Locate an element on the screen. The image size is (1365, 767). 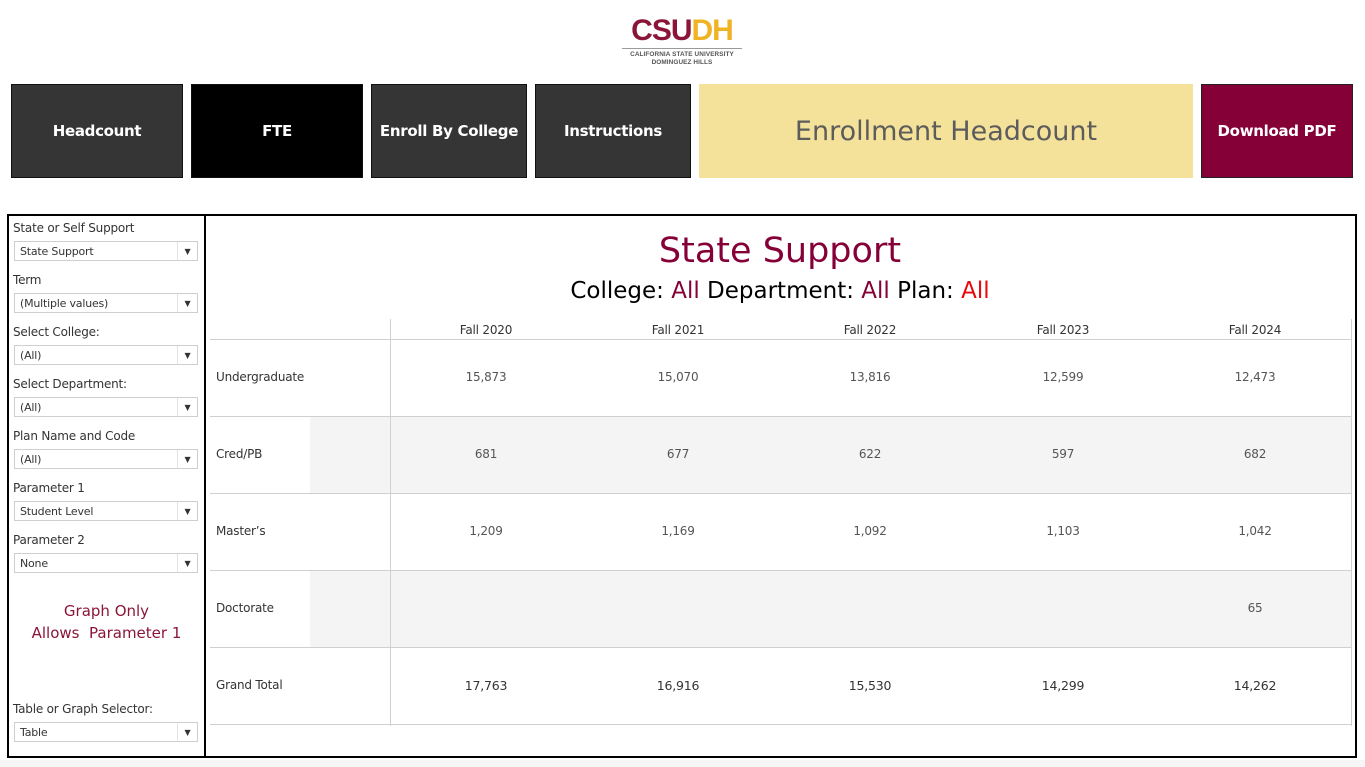
row-label: Cred/PB is located at coordinates (239, 454).